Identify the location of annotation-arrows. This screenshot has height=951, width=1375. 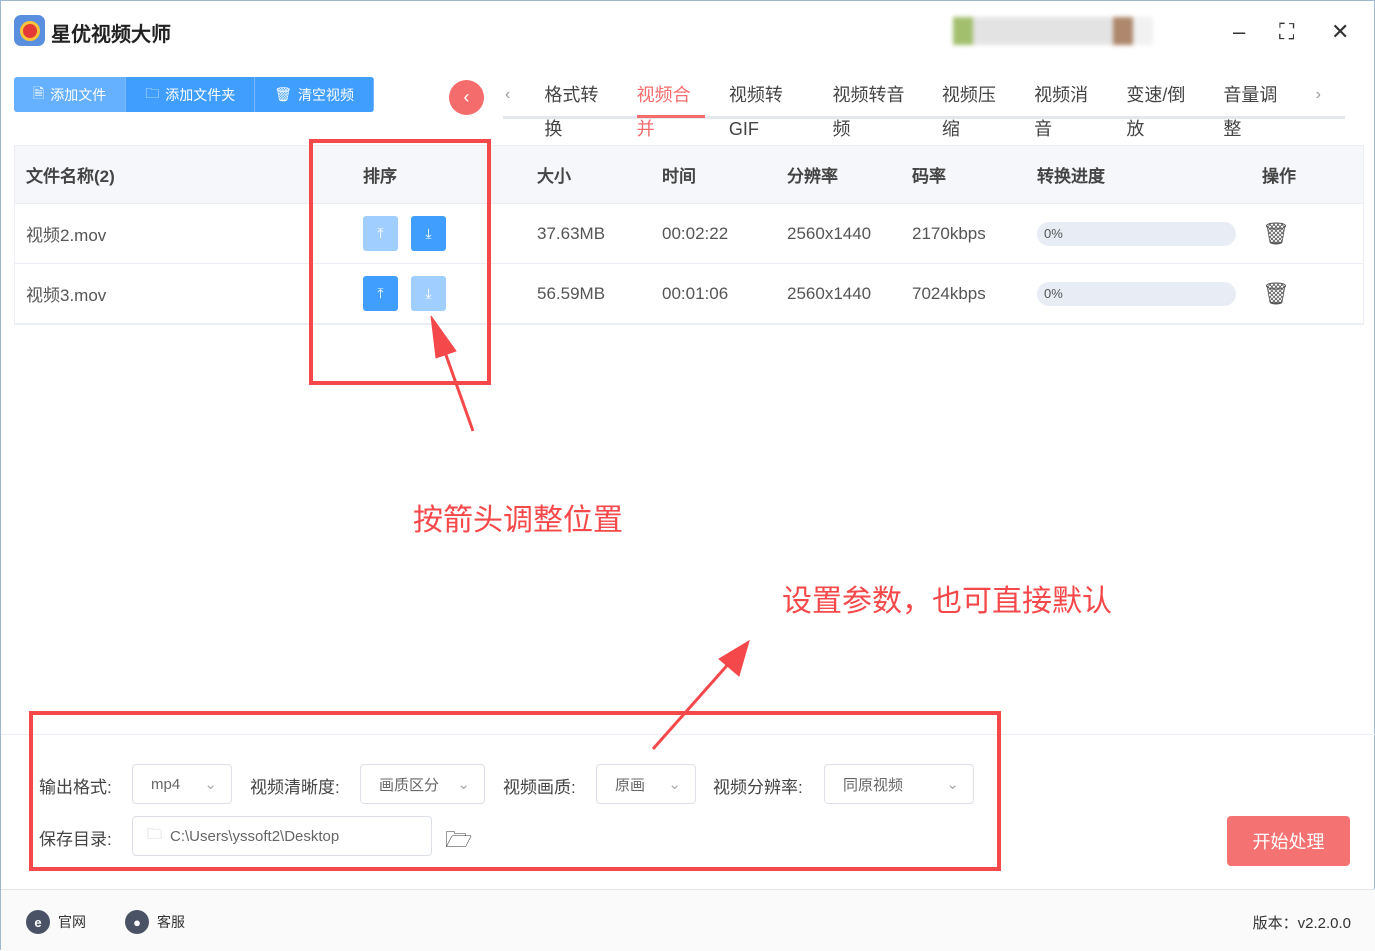
(590, 532).